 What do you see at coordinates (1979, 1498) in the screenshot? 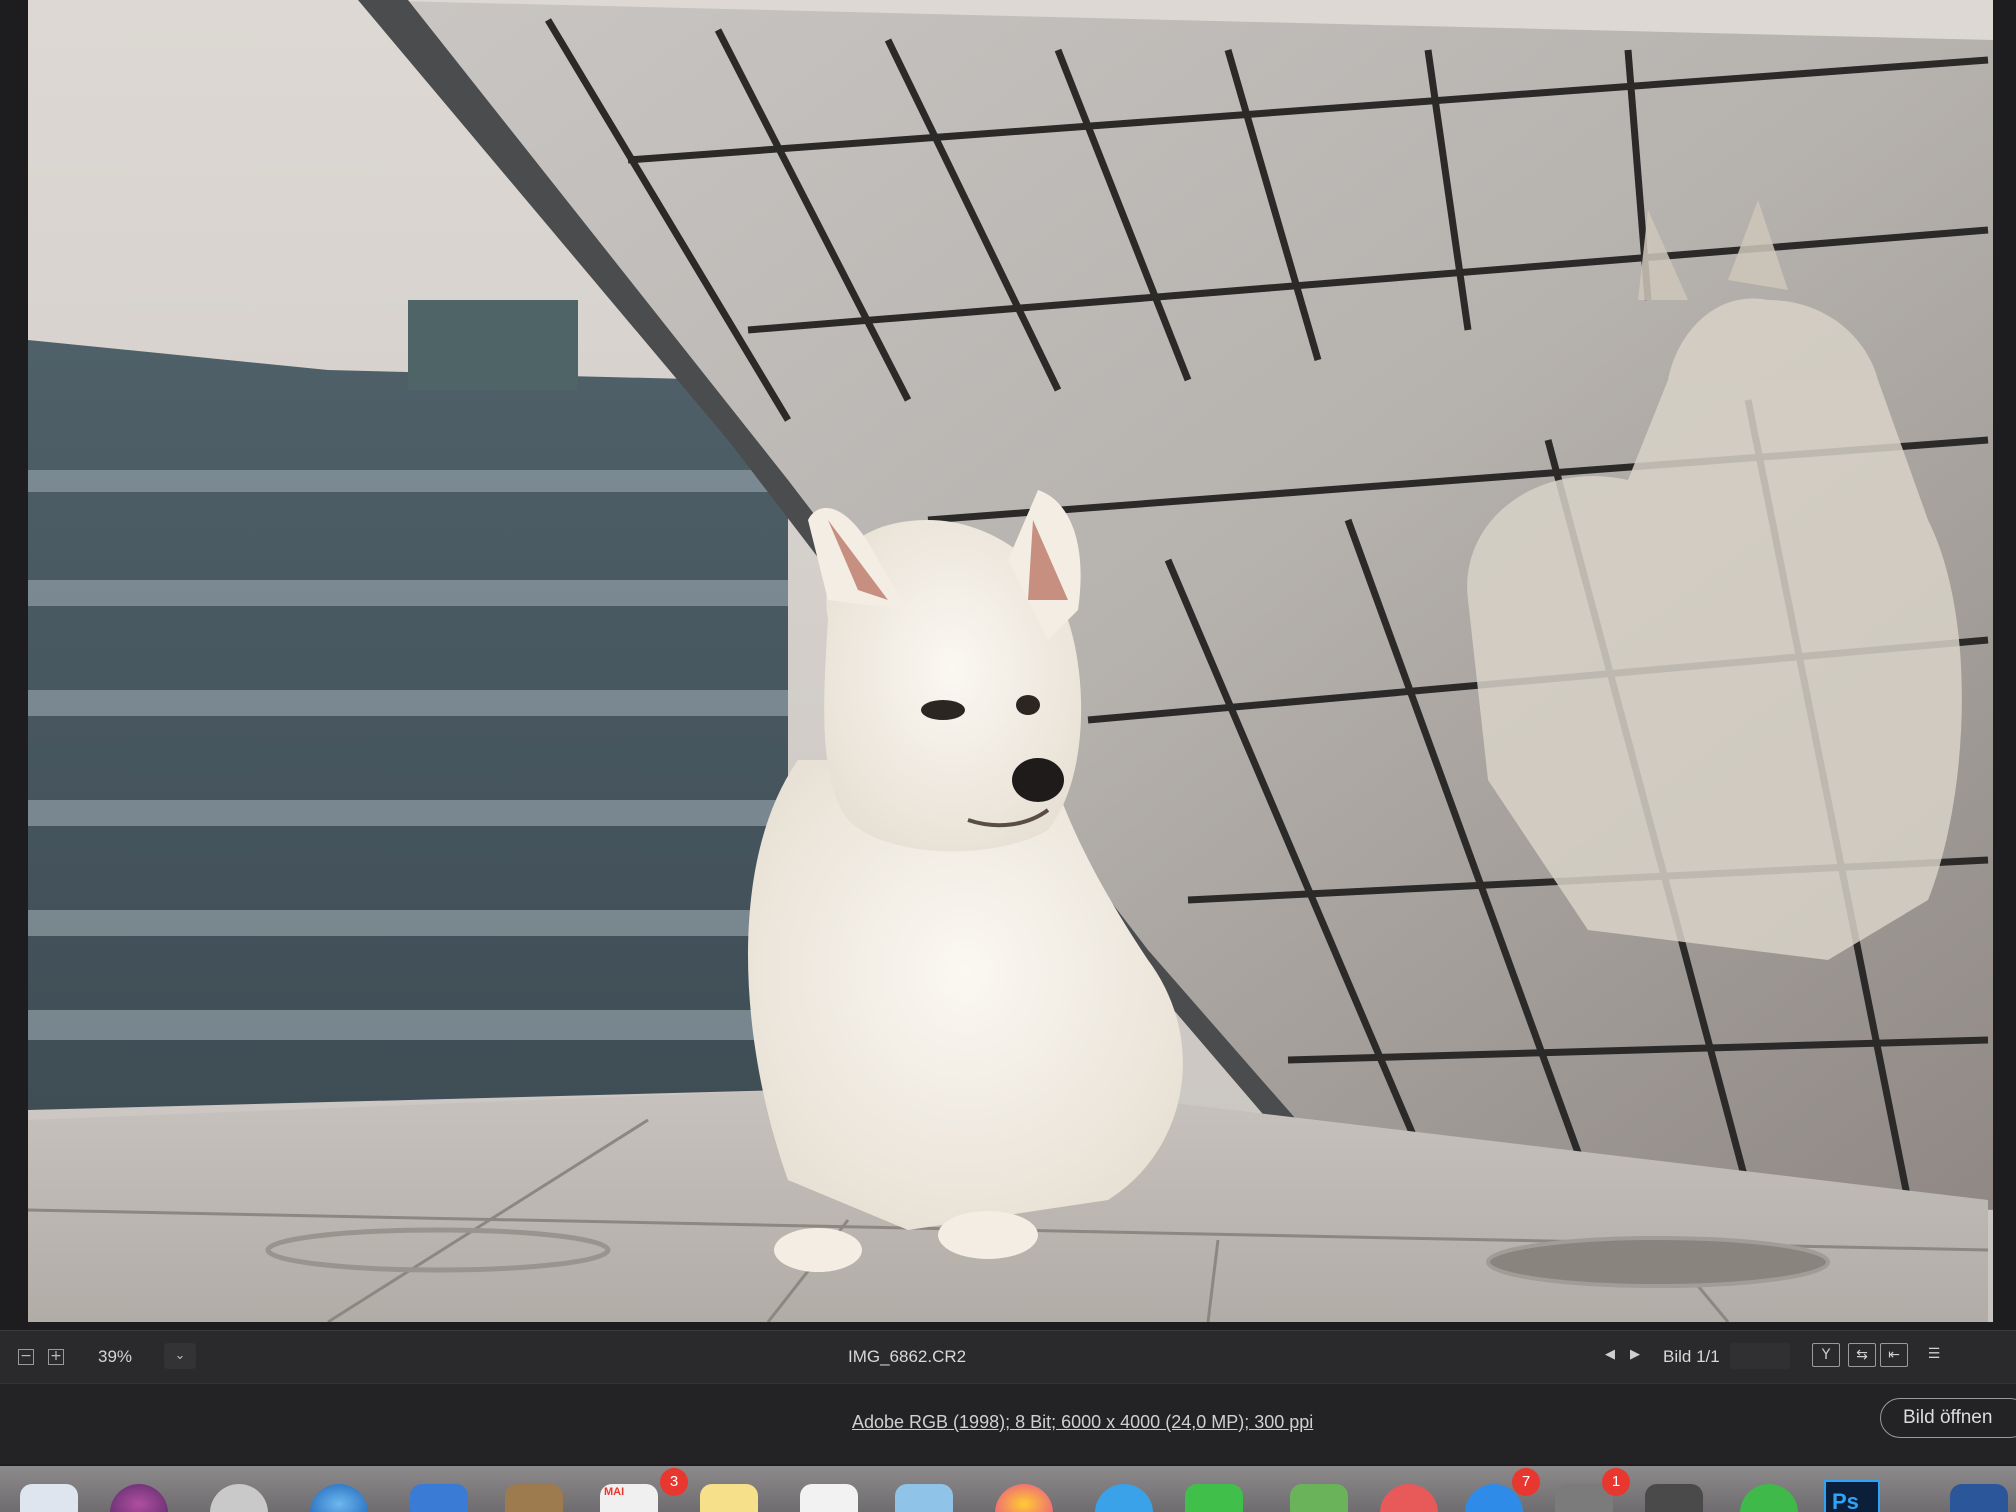
I see `word-icon` at bounding box center [1979, 1498].